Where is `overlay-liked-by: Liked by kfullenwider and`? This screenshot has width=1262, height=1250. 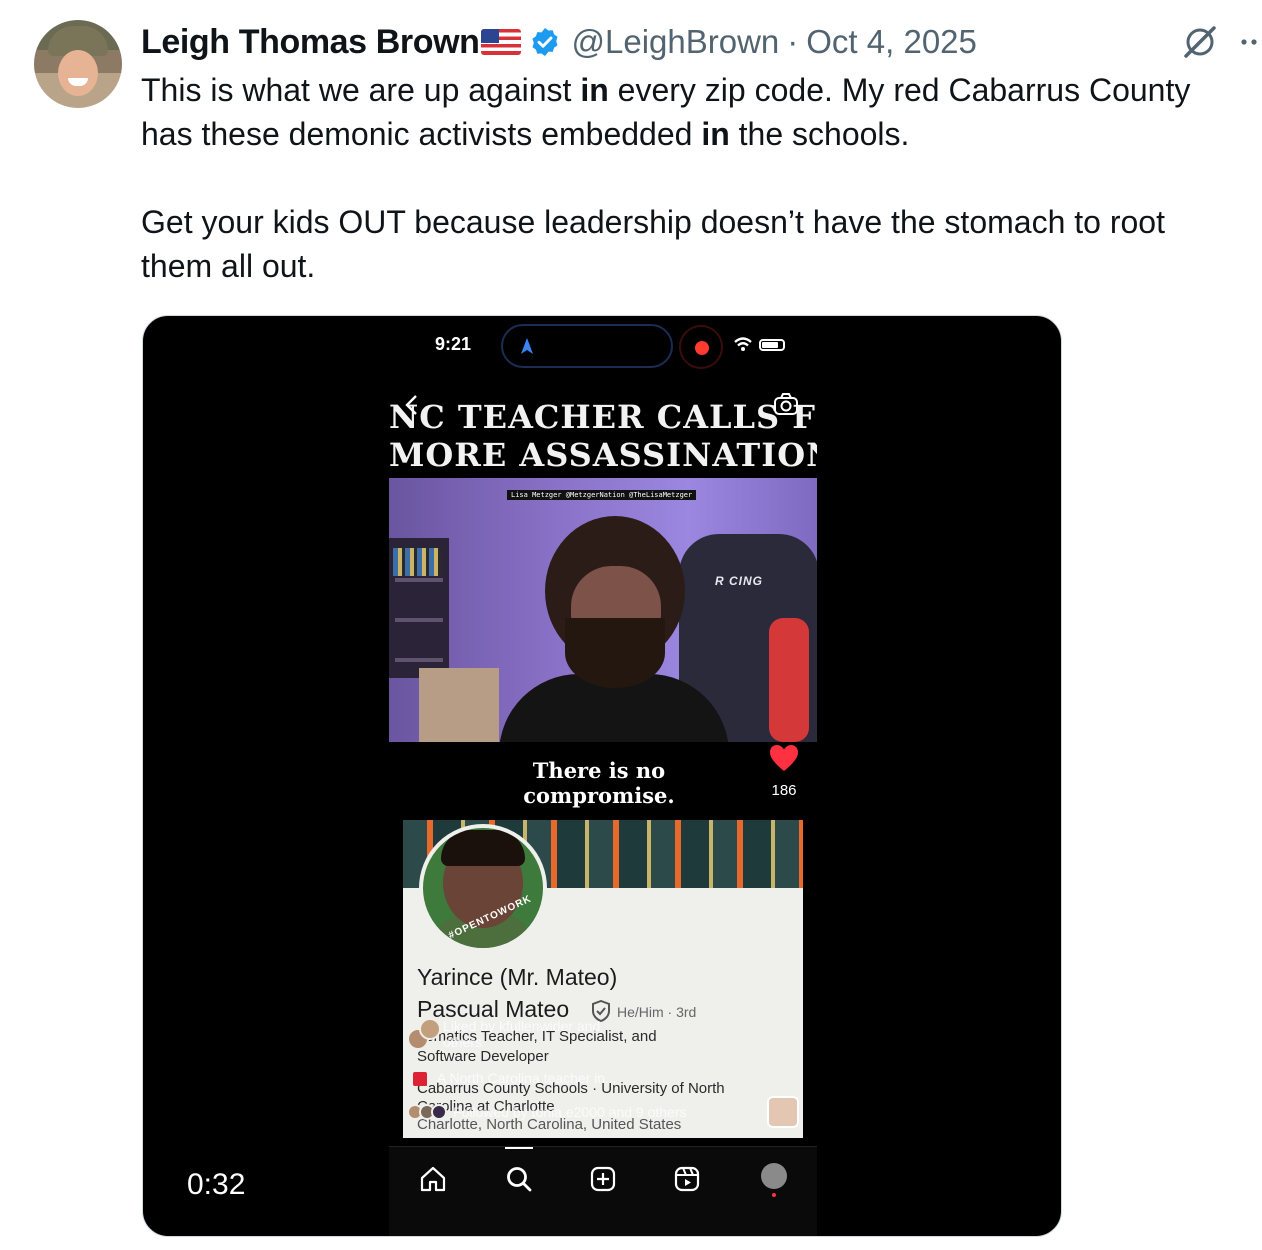 overlay-liked-by: Liked by kfullenwider and is located at coordinates (522, 1026).